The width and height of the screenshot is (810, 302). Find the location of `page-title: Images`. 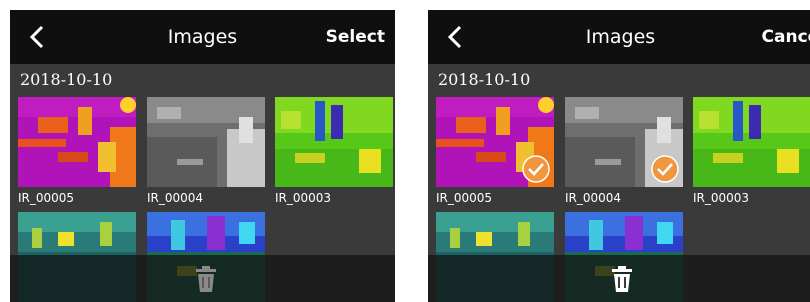

page-title: Images is located at coordinates (620, 37).